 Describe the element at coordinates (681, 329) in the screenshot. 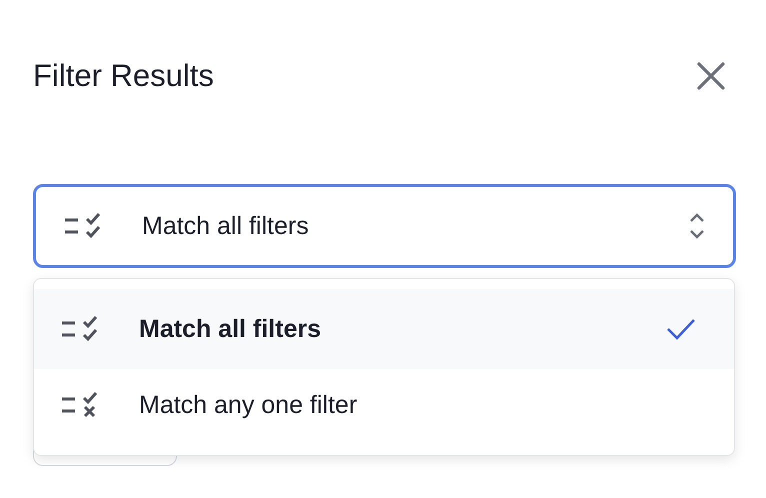

I see `checkmark-icon` at that location.